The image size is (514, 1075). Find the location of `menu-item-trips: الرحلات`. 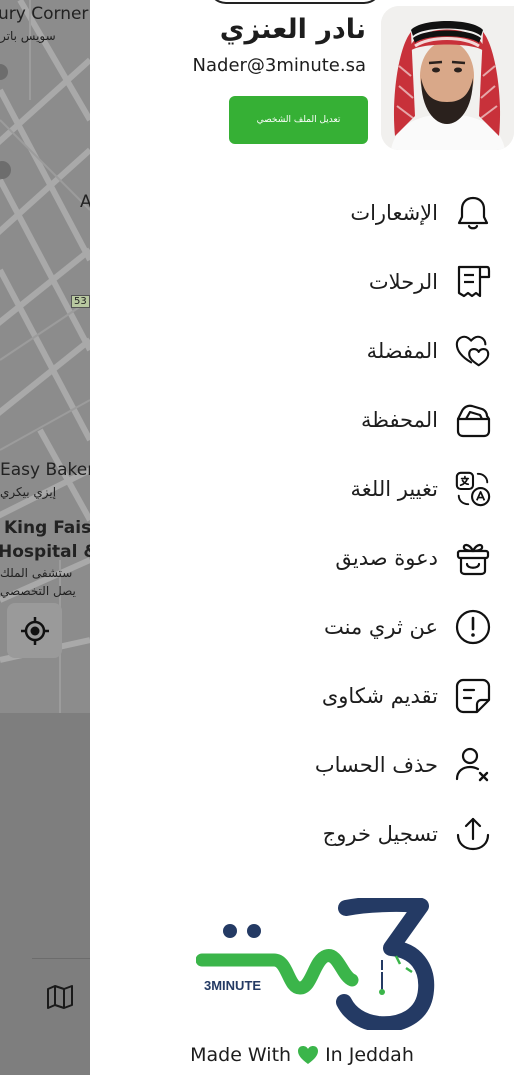

menu-item-trips: الرحلات is located at coordinates (430, 282).